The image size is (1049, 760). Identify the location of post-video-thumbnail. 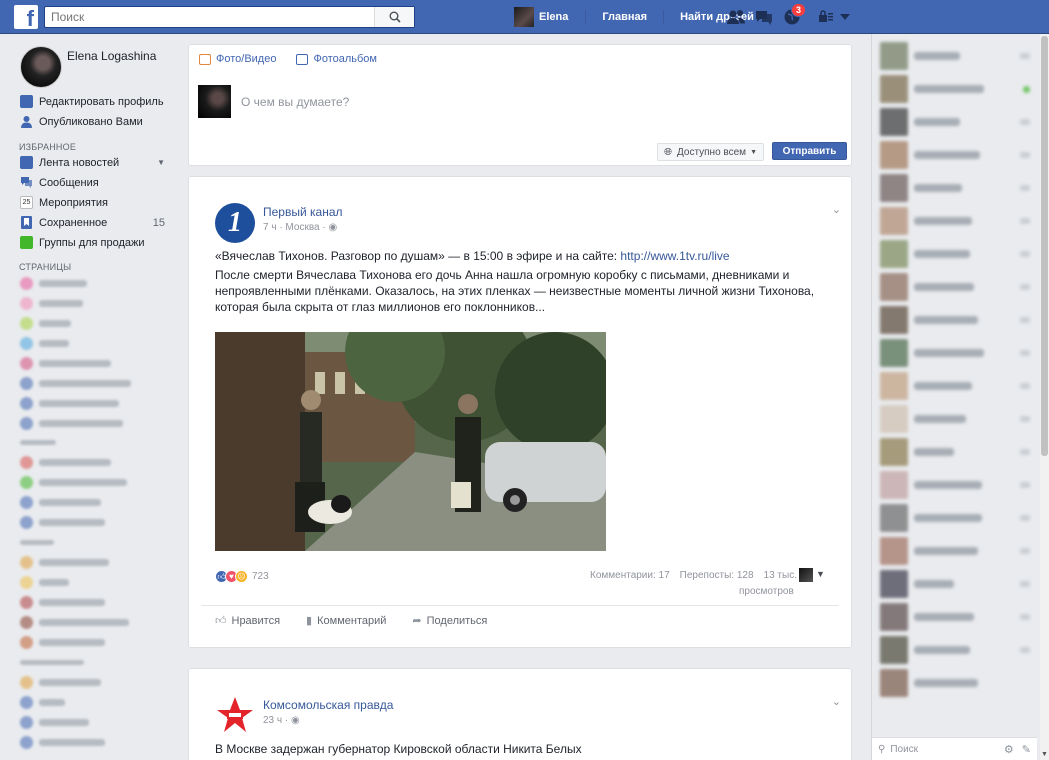
(410, 441).